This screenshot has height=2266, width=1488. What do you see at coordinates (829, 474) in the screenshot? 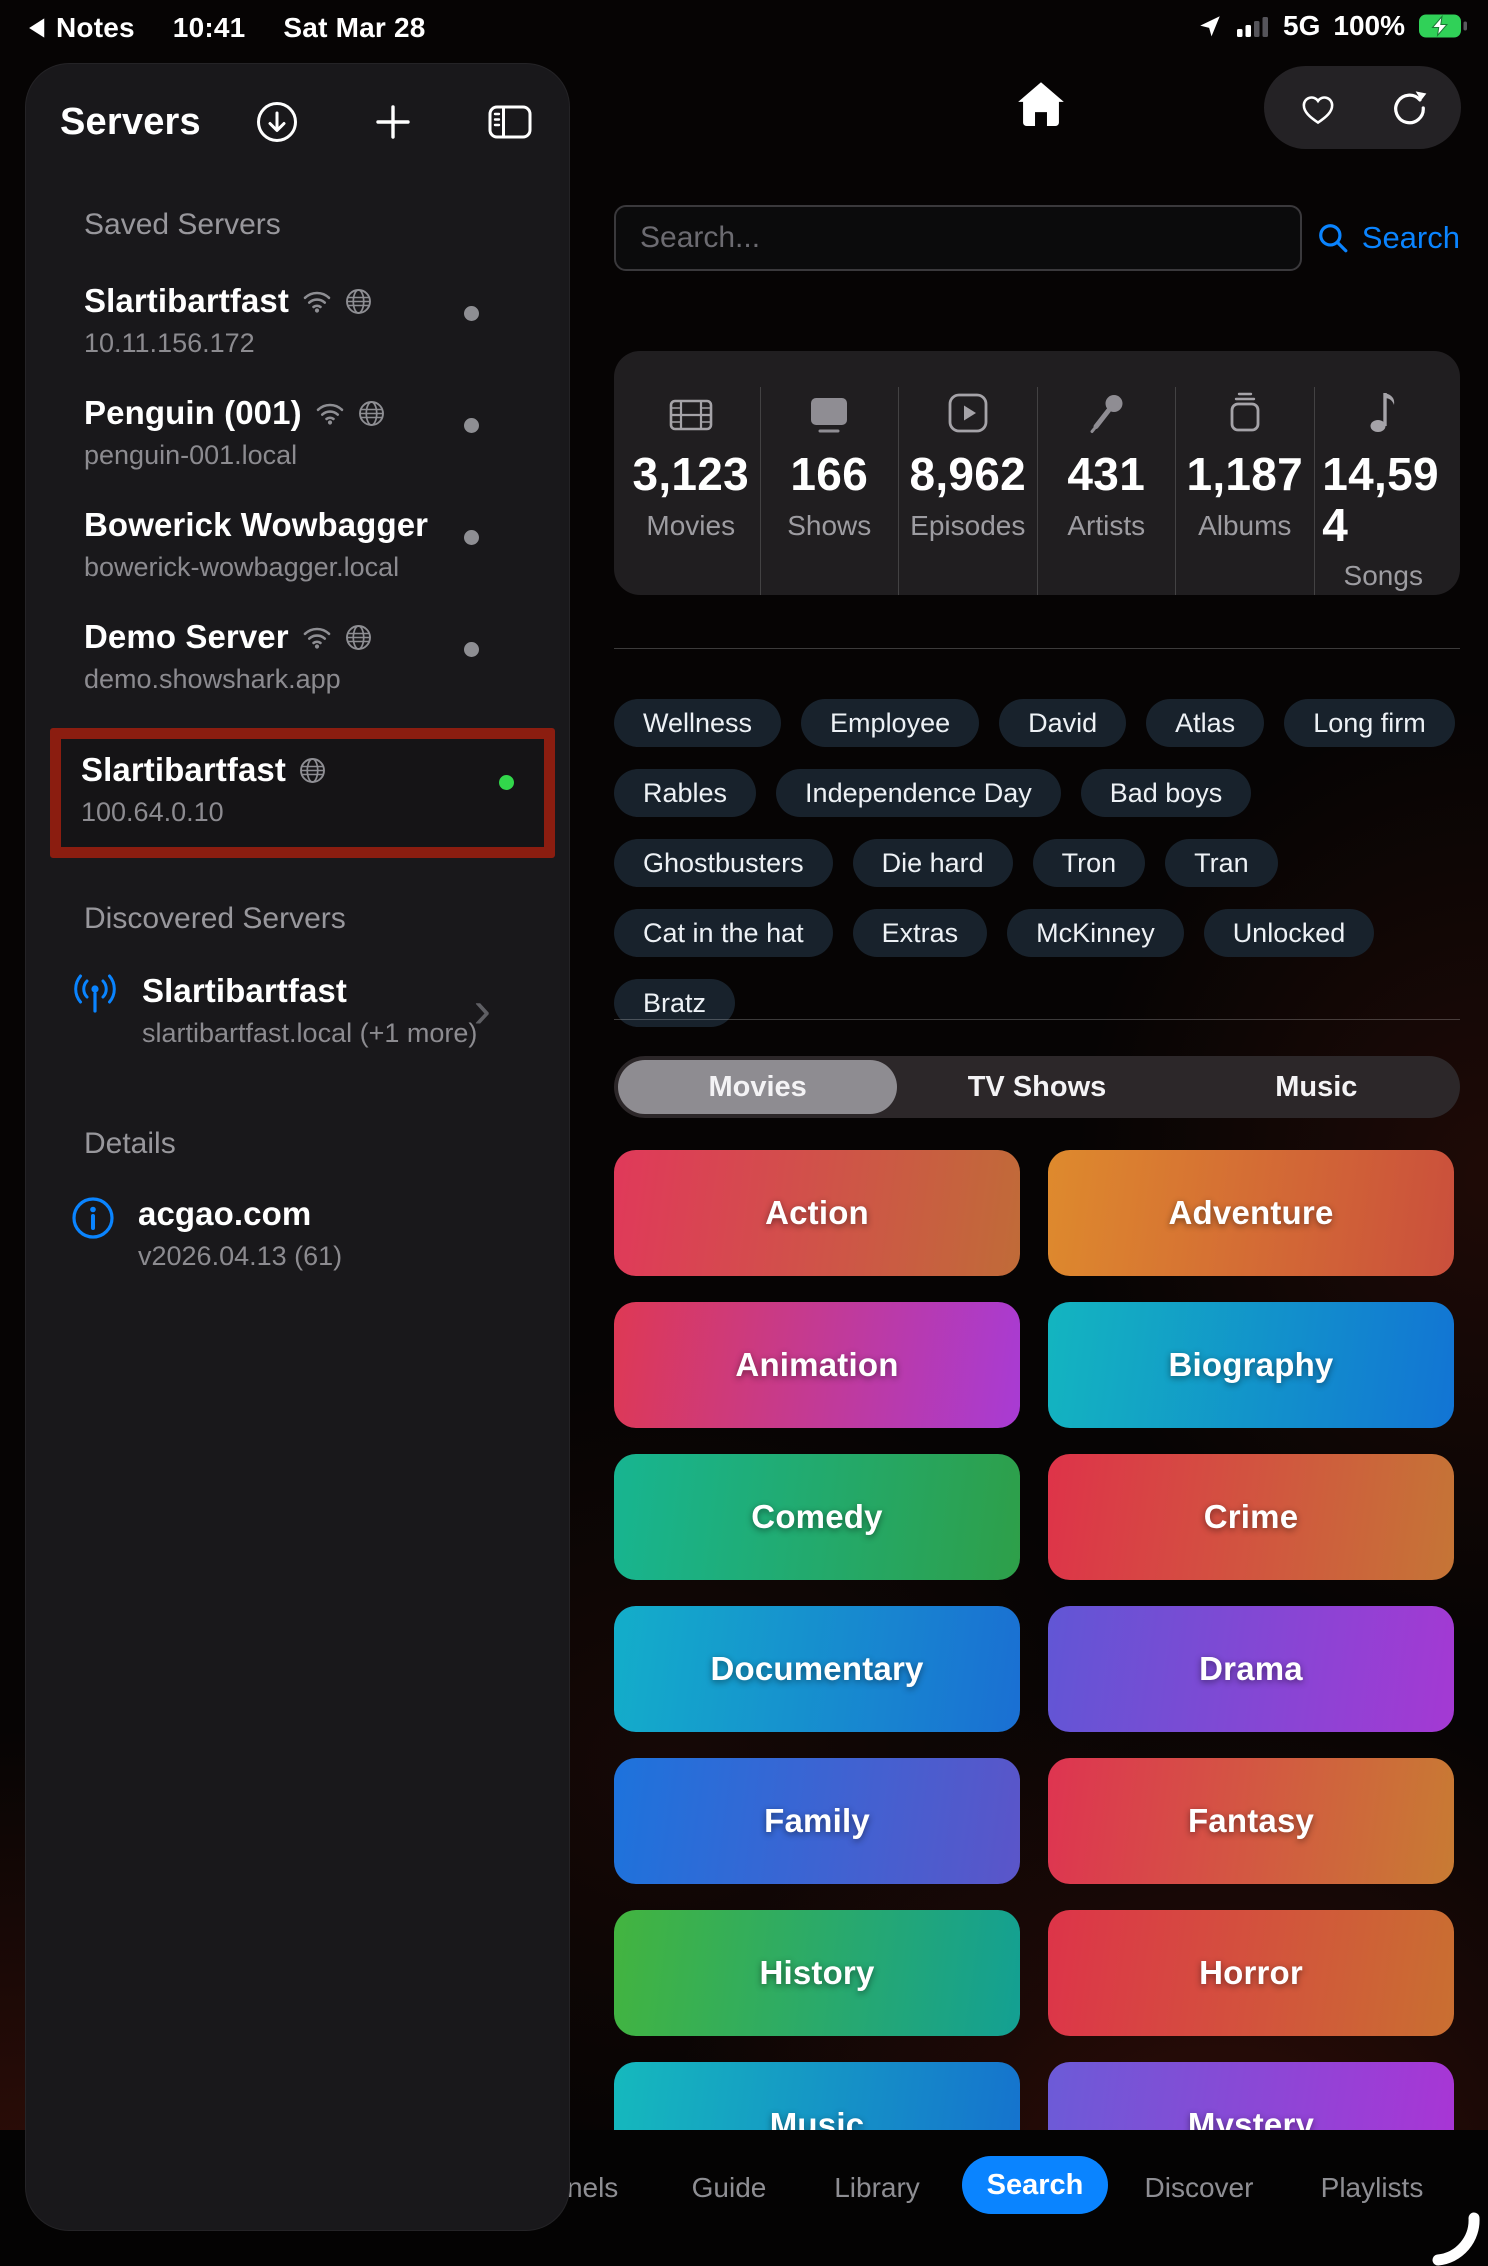
I see `stat-value: 166` at bounding box center [829, 474].